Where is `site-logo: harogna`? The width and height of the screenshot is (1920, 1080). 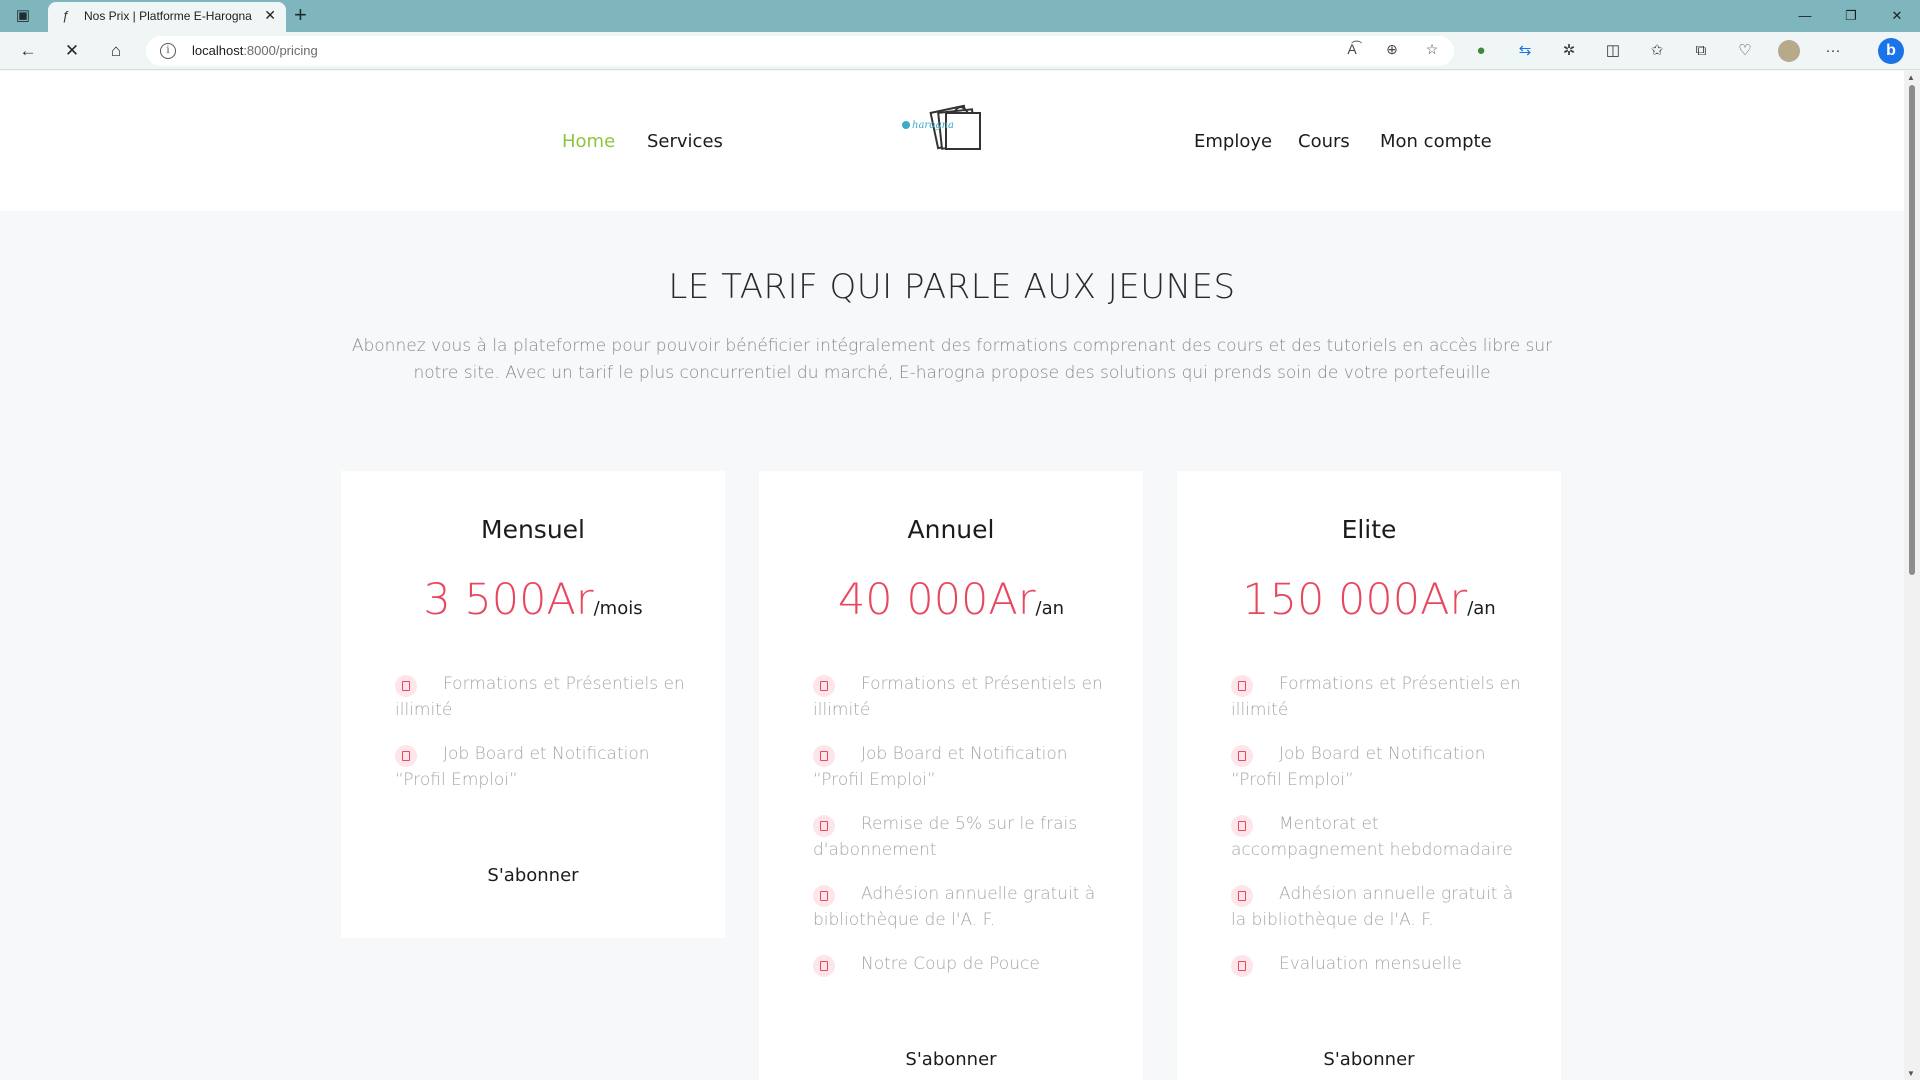
site-logo: harogna is located at coordinates (943, 125).